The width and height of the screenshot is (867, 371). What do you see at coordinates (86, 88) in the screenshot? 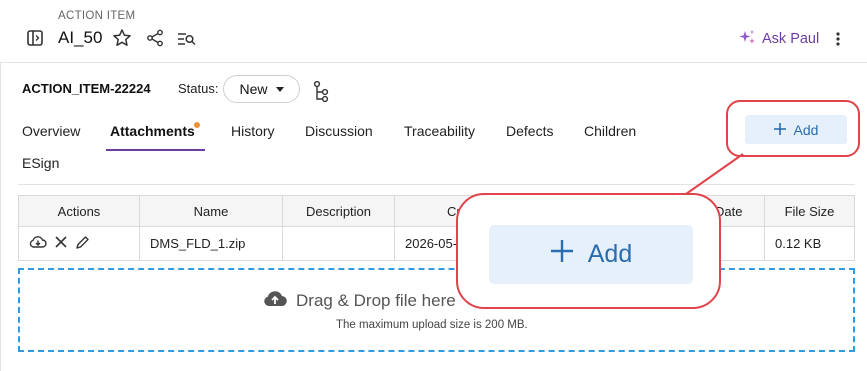
I see `item-id: ACTION_ITEM-22224` at bounding box center [86, 88].